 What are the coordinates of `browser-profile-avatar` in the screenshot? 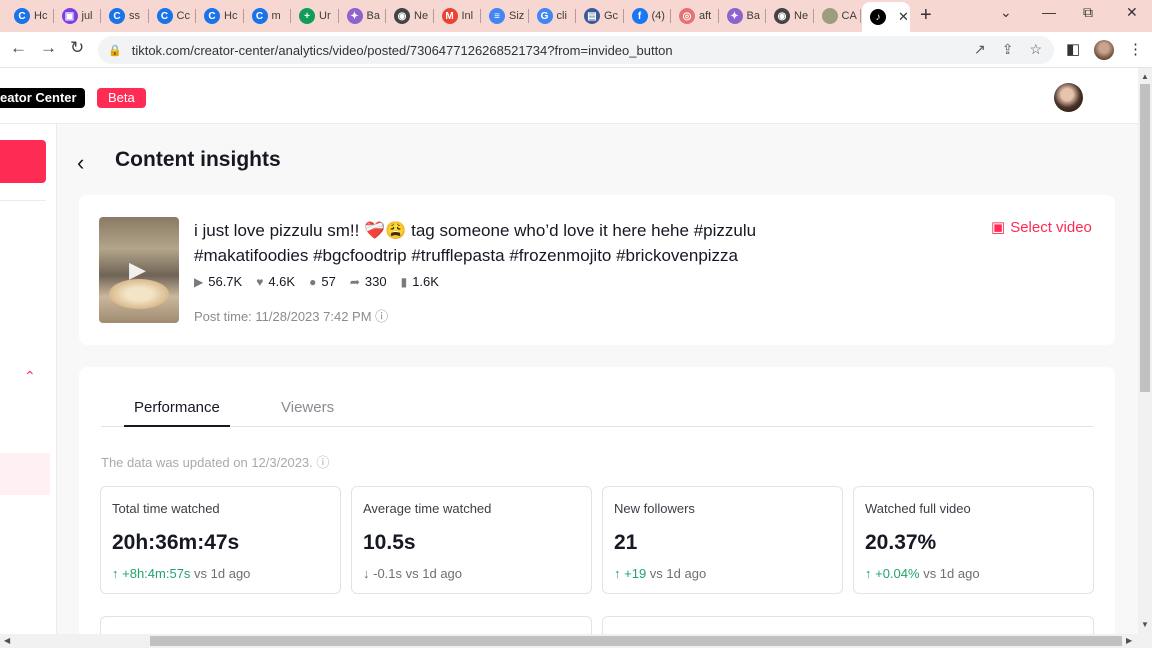 It's located at (1104, 50).